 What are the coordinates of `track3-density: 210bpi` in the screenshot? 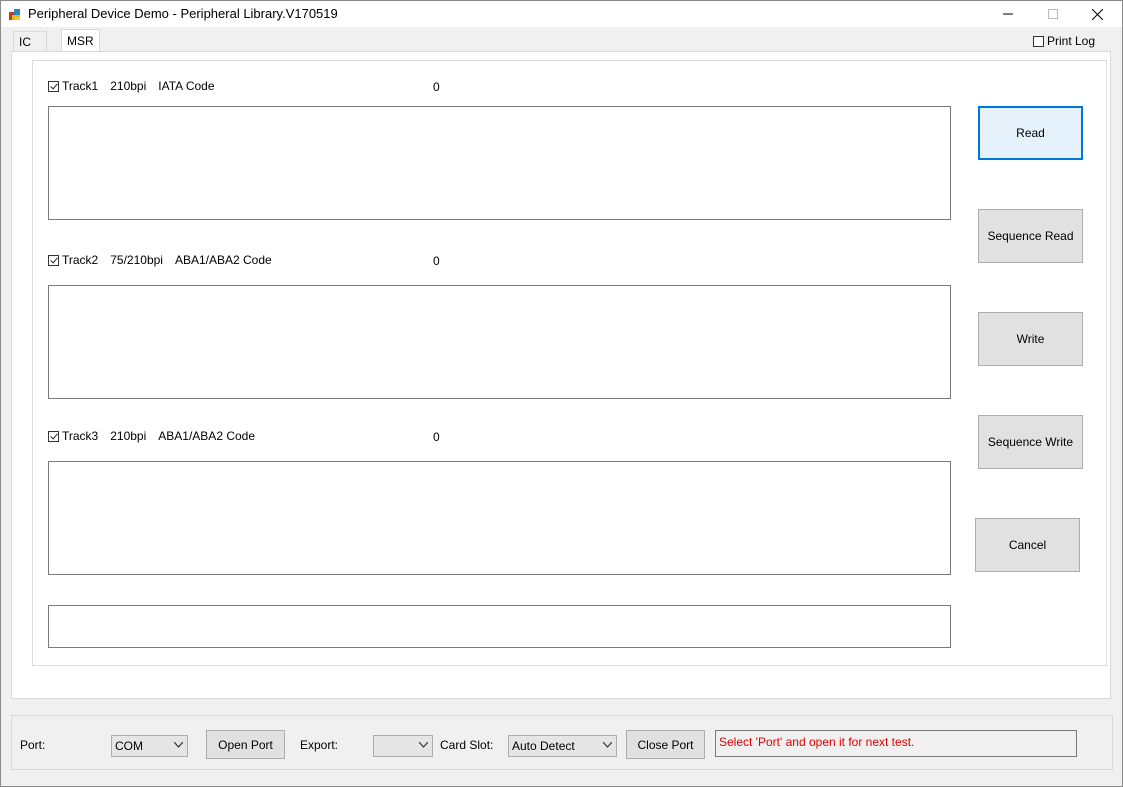 It's located at (128, 436).